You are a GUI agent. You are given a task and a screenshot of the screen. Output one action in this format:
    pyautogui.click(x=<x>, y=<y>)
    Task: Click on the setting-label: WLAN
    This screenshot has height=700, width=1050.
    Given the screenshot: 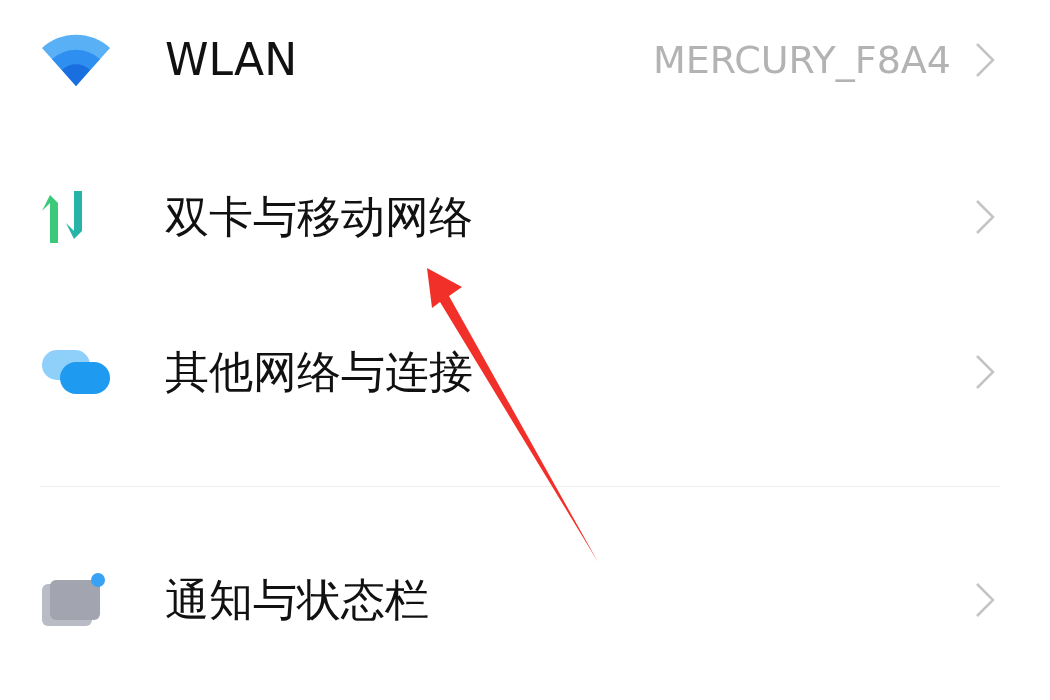 What is the action you would take?
    pyautogui.click(x=232, y=60)
    